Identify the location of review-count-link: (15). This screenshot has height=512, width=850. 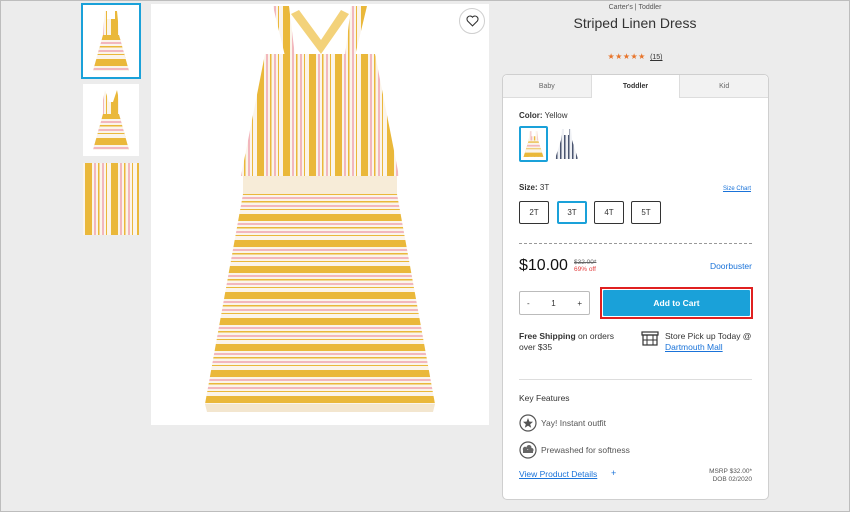
(656, 57).